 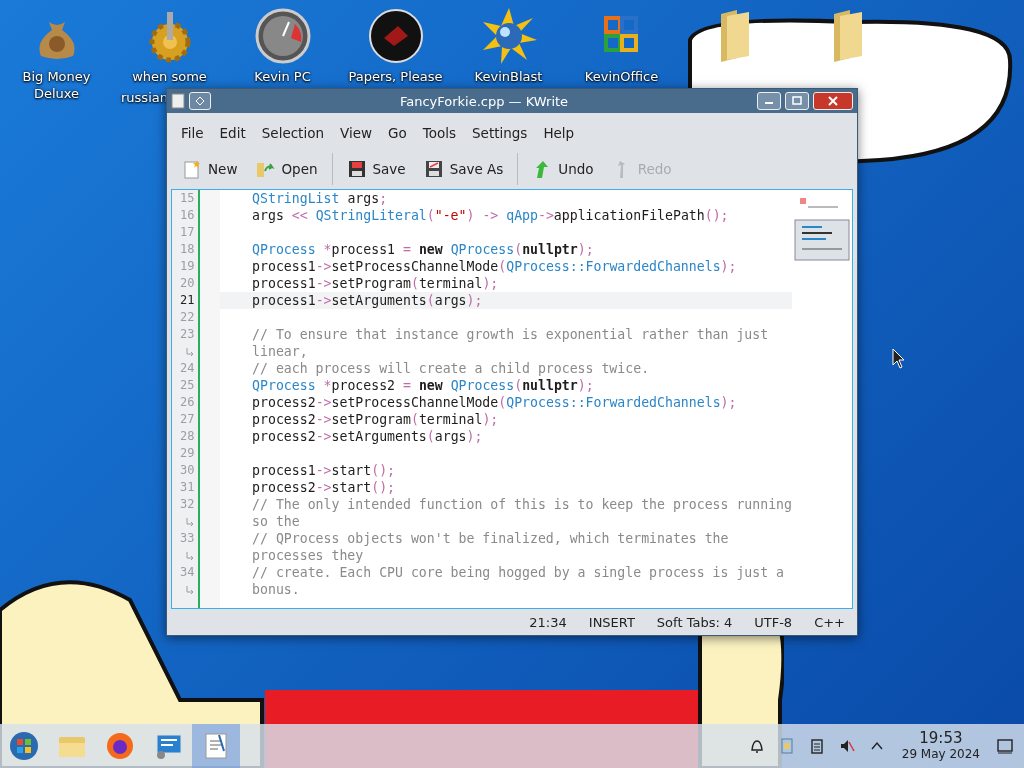 What do you see at coordinates (376, 169) in the screenshot?
I see `toolbar-button: Save` at bounding box center [376, 169].